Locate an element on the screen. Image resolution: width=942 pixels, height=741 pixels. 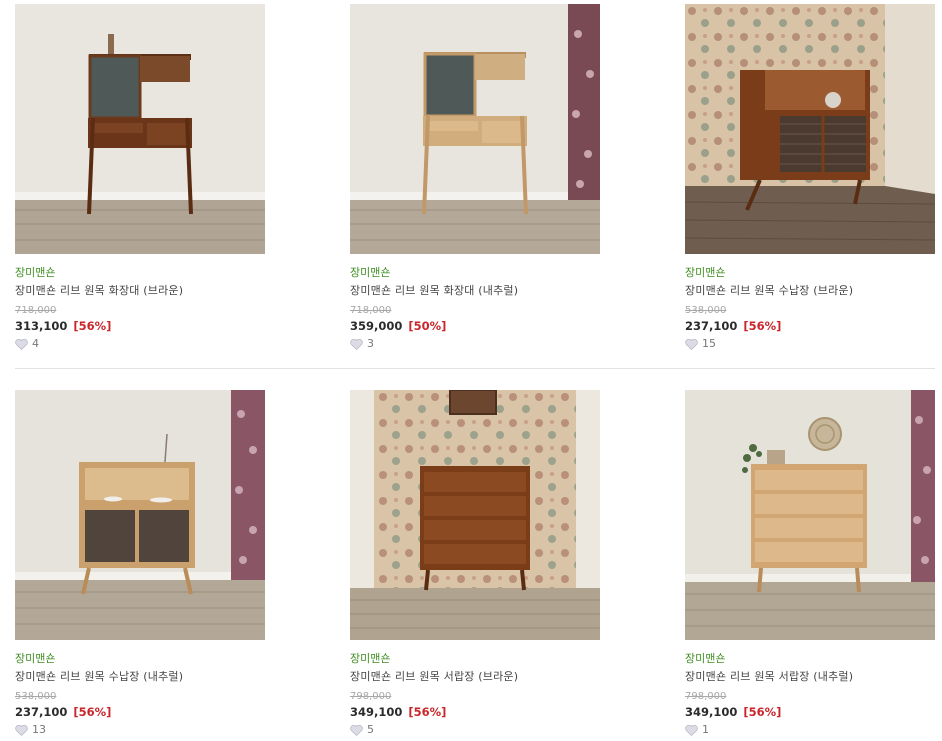
like-count: 13 is located at coordinates (140, 730).